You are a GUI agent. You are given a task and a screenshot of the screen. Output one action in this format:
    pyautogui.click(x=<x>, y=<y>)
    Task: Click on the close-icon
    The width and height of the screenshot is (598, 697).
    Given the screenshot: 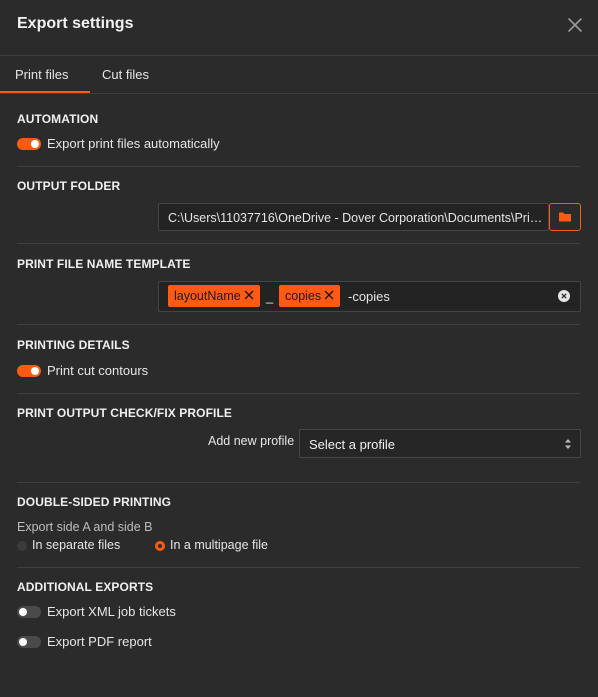 What is the action you would take?
    pyautogui.click(x=575, y=25)
    